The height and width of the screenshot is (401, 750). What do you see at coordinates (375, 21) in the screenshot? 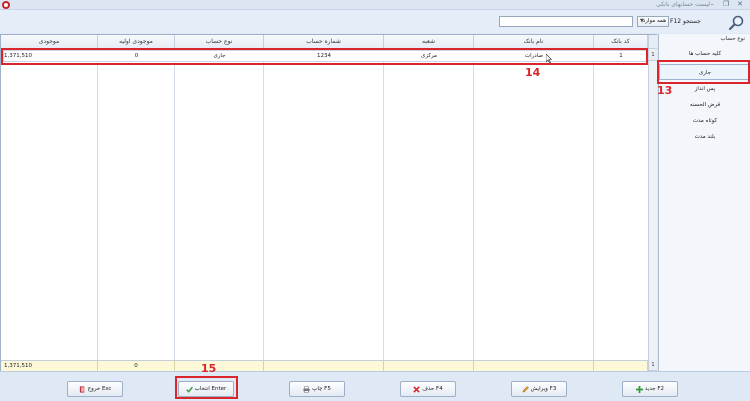
I see `search-bar: ▼ همه موارد جستجو F12` at bounding box center [375, 21].